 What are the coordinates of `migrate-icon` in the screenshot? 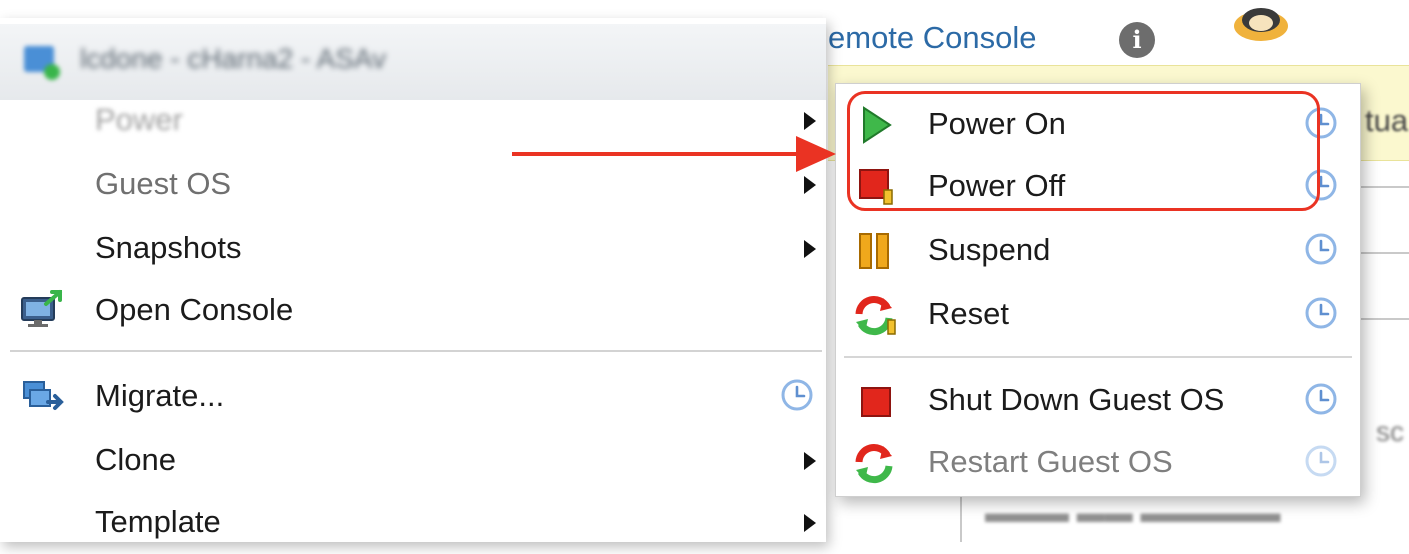 It's located at (43, 395).